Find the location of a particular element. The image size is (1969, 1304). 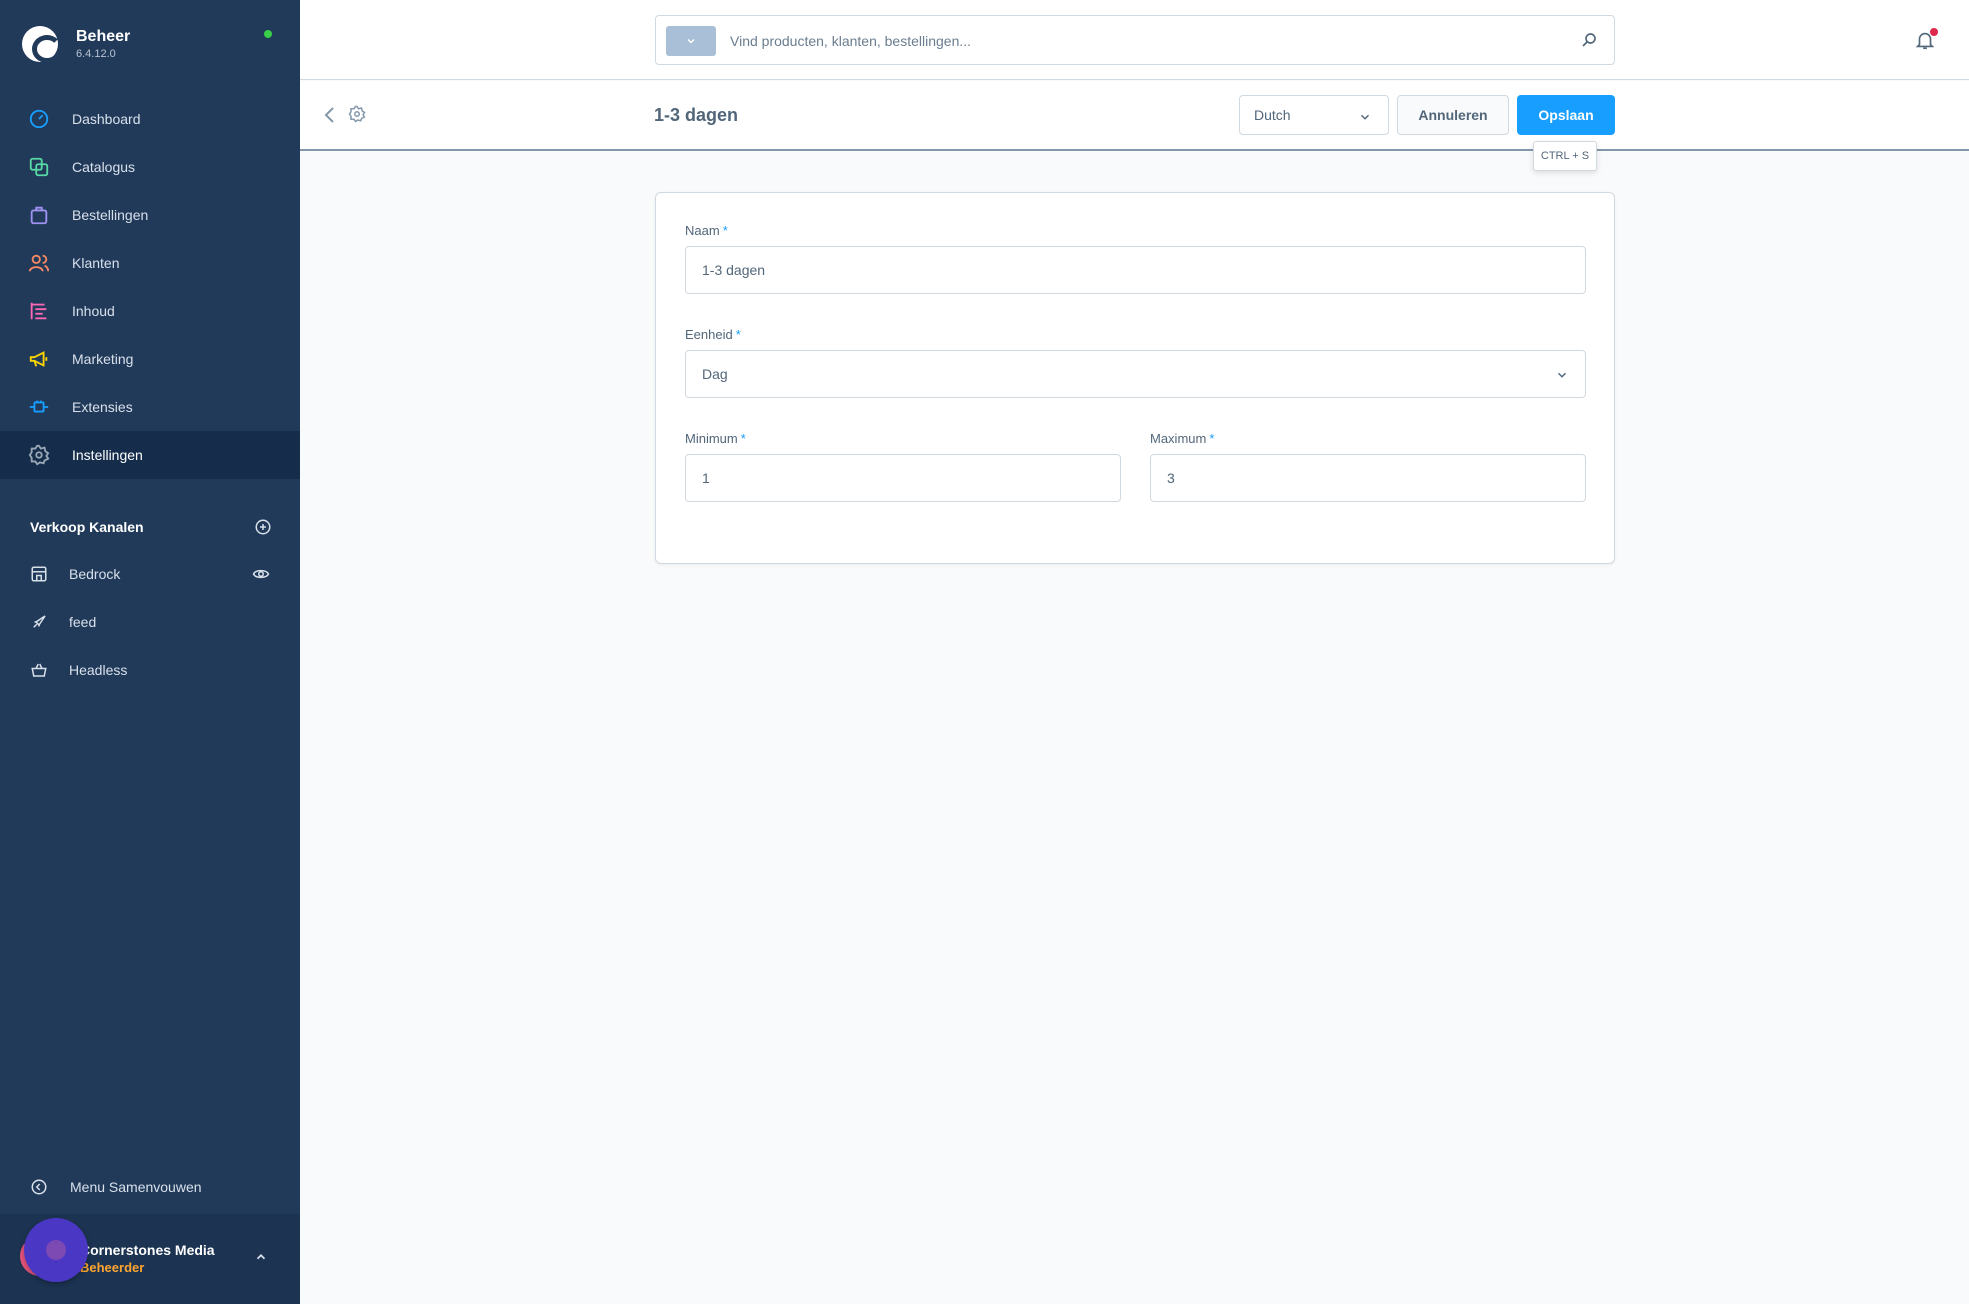

marketing-icon is located at coordinates (39, 359).